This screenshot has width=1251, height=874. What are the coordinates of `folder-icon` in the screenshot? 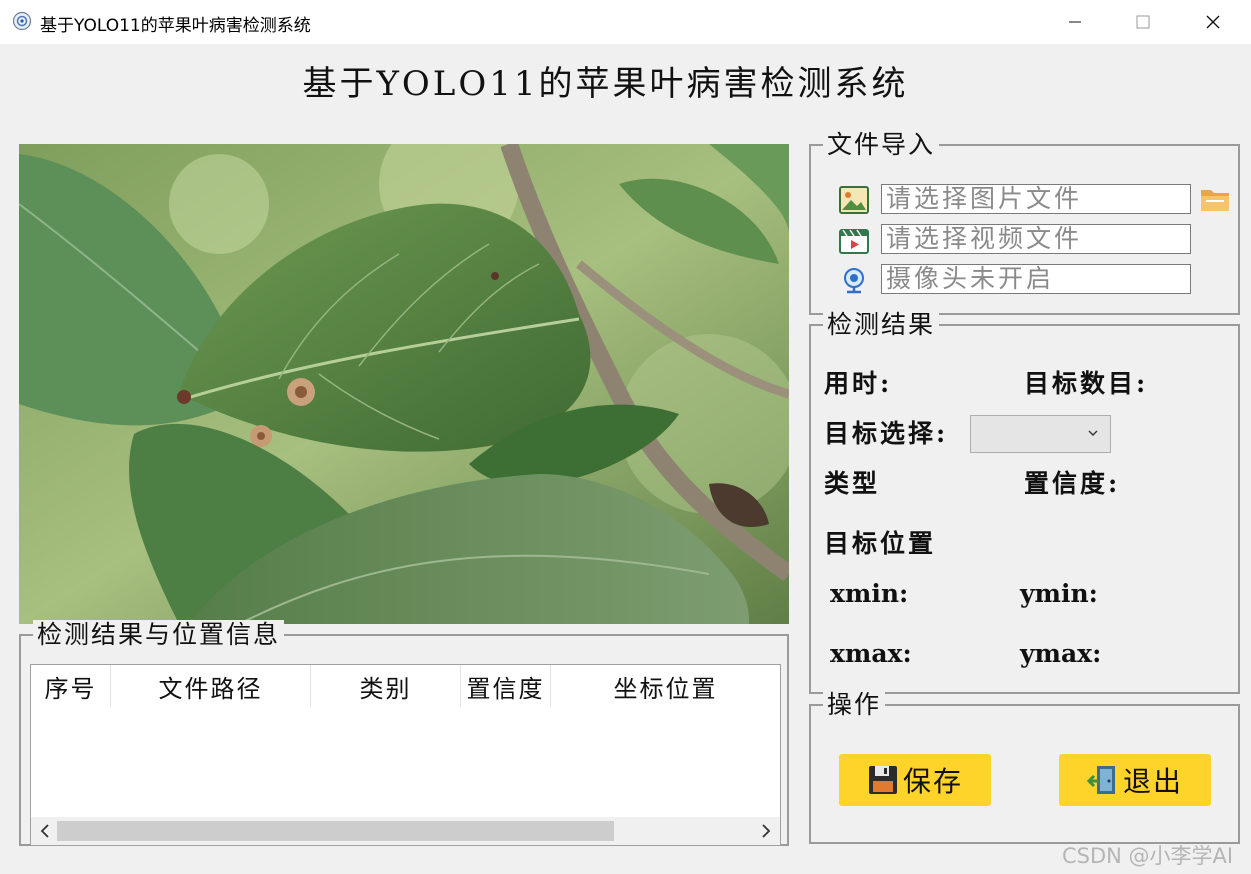 It's located at (1215, 199).